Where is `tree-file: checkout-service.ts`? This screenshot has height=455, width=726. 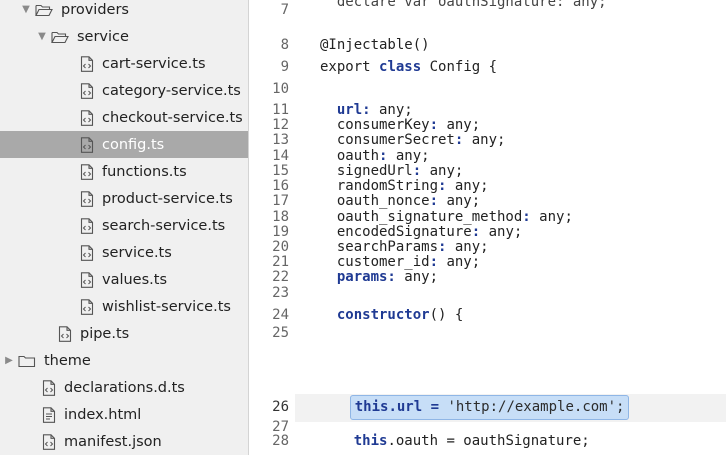
tree-file: checkout-service.ts is located at coordinates (124, 117).